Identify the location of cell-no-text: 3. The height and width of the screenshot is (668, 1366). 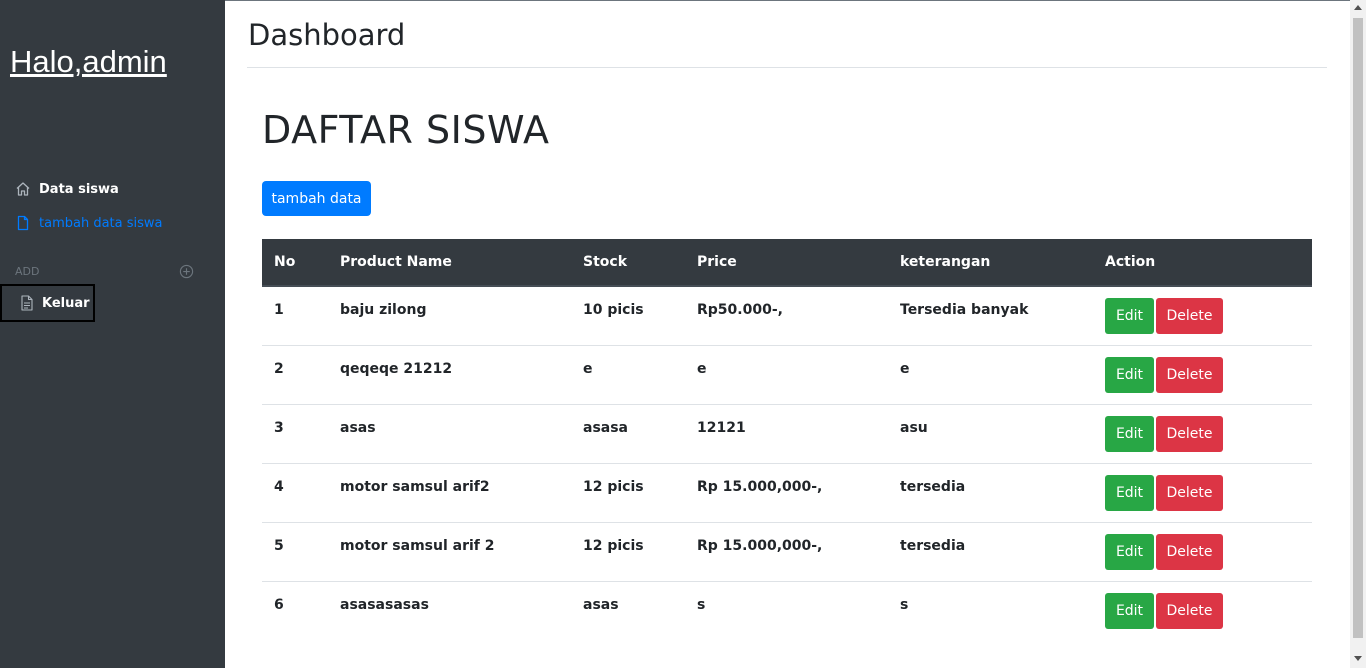
(279, 427).